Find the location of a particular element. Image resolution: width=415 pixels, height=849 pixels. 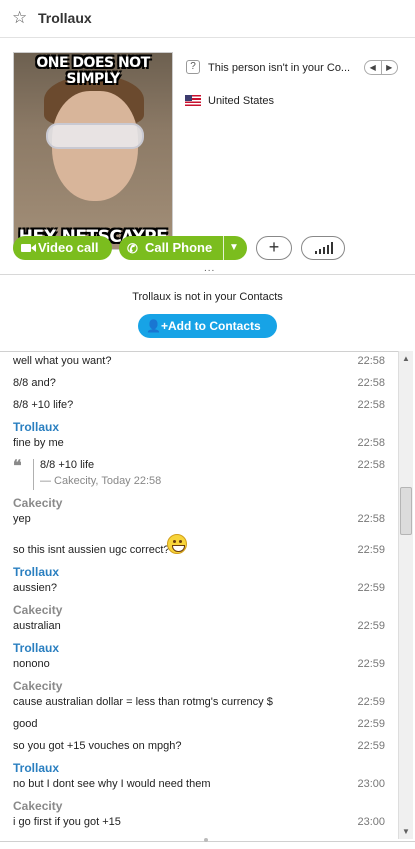

video-call-label: Video call is located at coordinates (68, 247).